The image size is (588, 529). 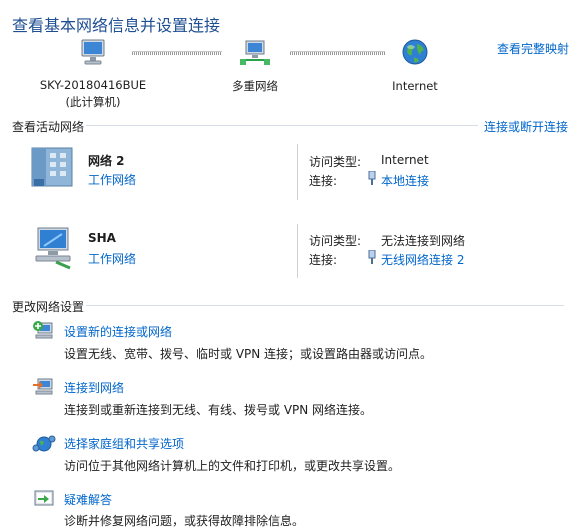 I want to click on task-troubleshoot-link: 疑难解答, so click(x=88, y=499).